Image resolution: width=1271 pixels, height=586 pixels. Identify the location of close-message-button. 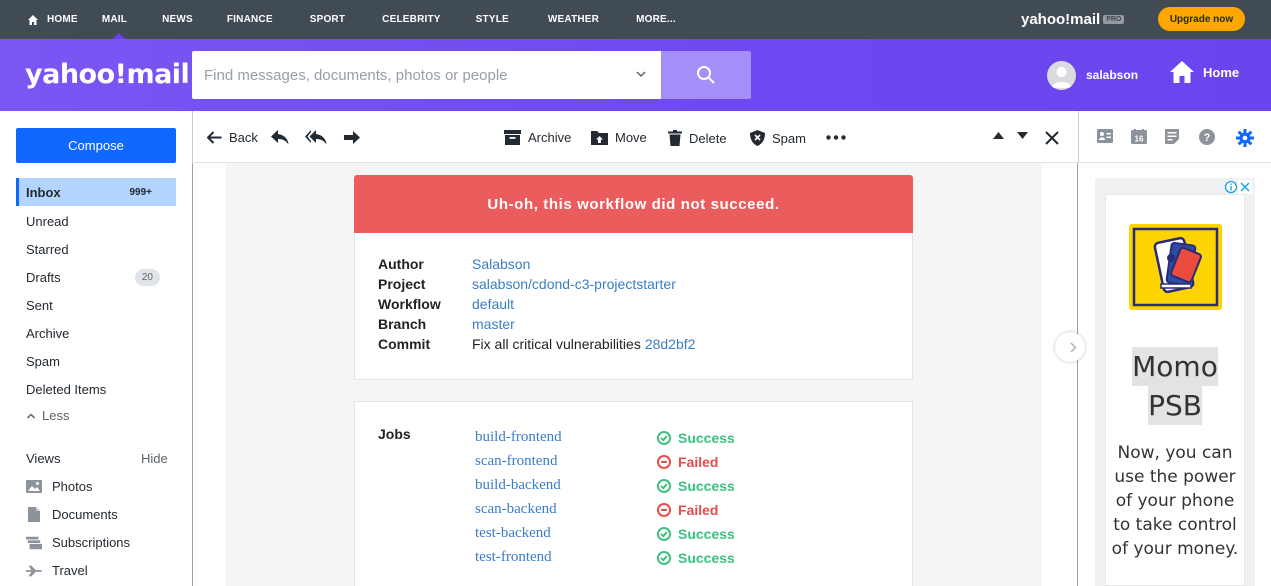
(1052, 138).